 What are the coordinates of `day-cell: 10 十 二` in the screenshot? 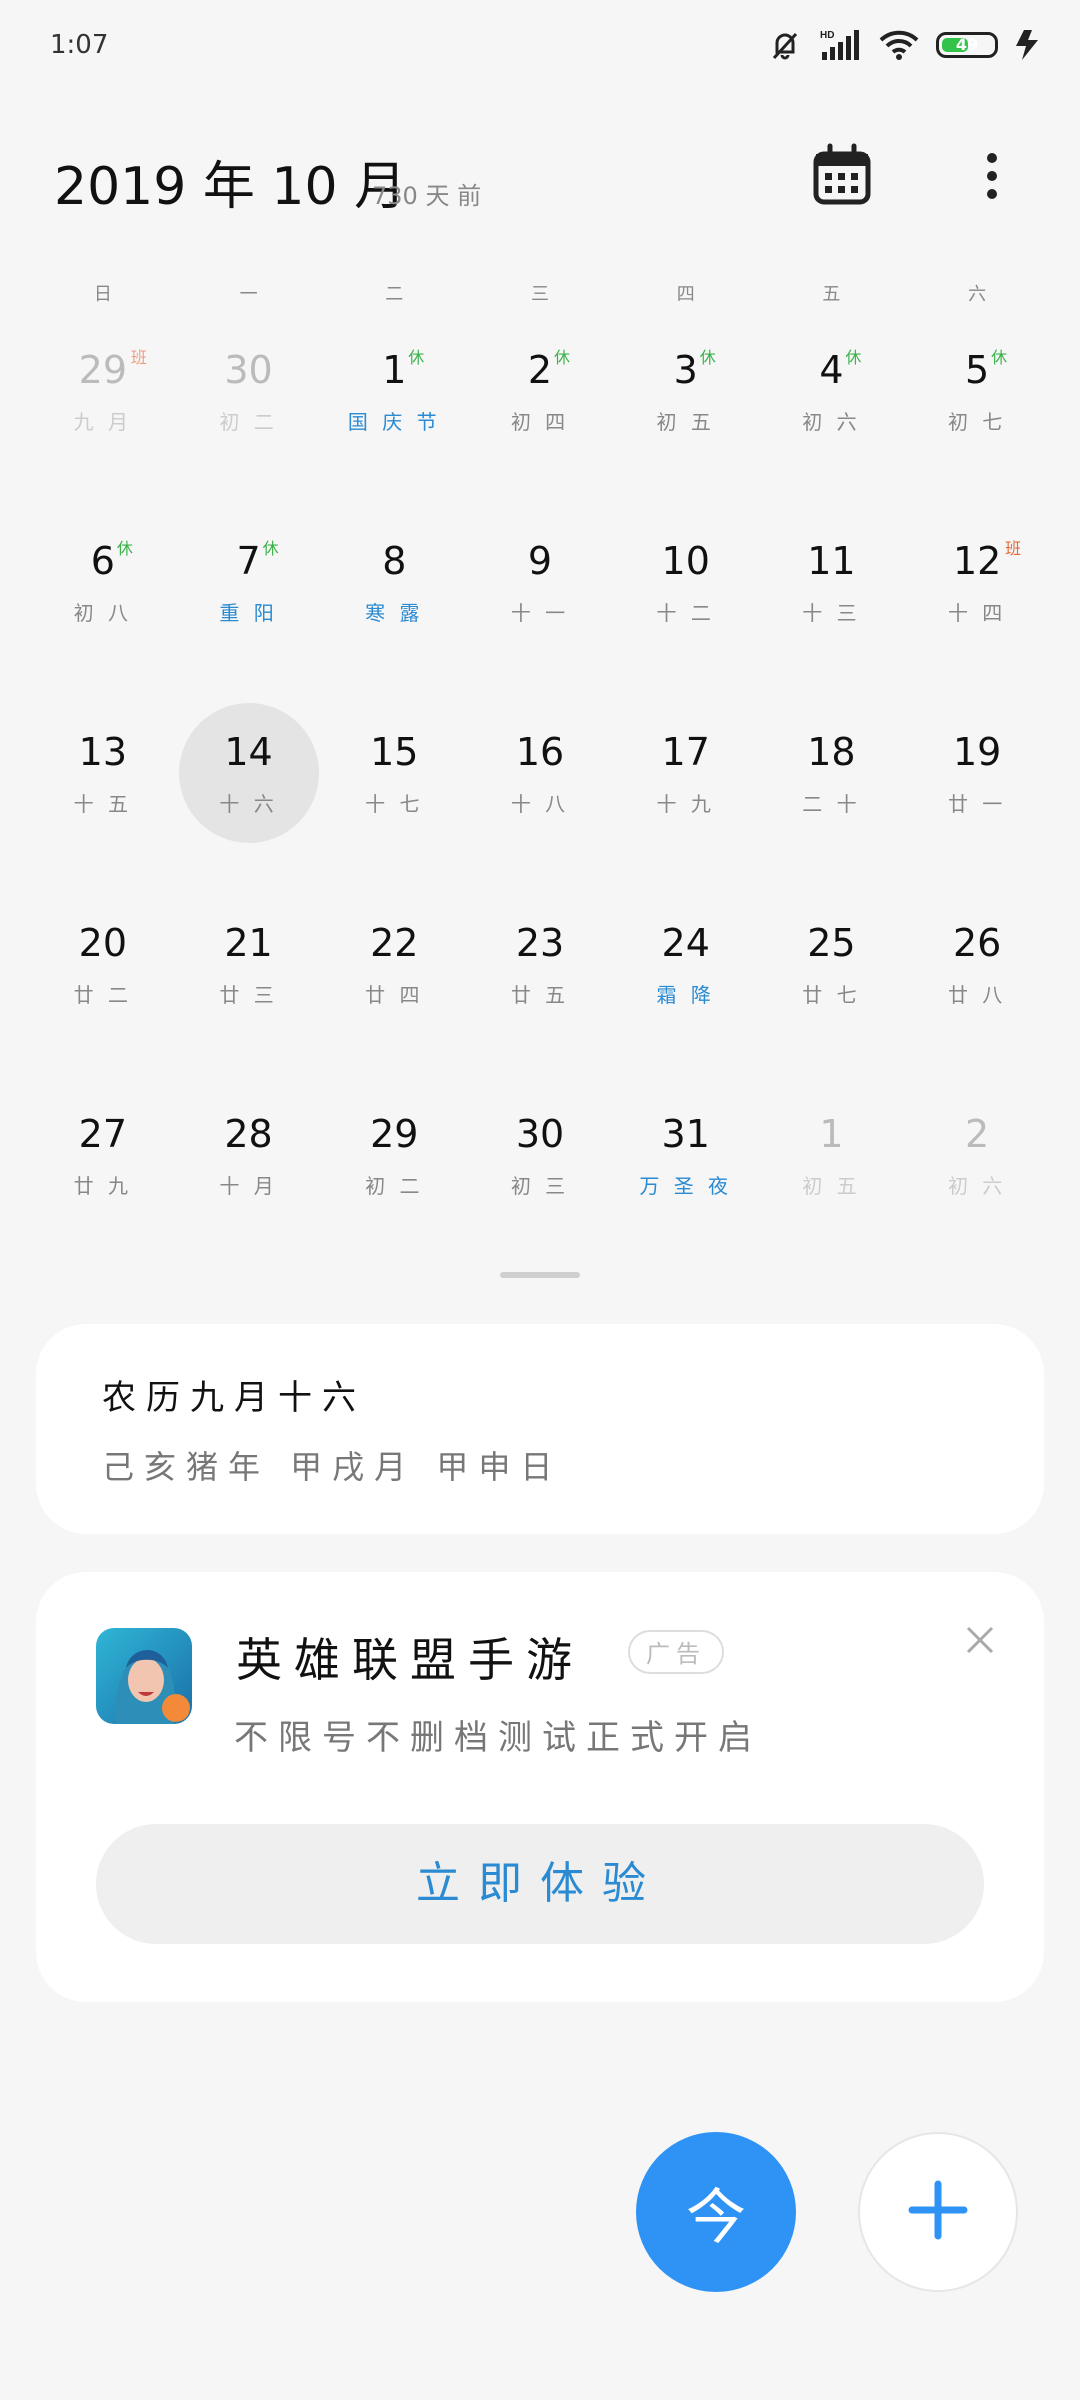 It's located at (686, 606).